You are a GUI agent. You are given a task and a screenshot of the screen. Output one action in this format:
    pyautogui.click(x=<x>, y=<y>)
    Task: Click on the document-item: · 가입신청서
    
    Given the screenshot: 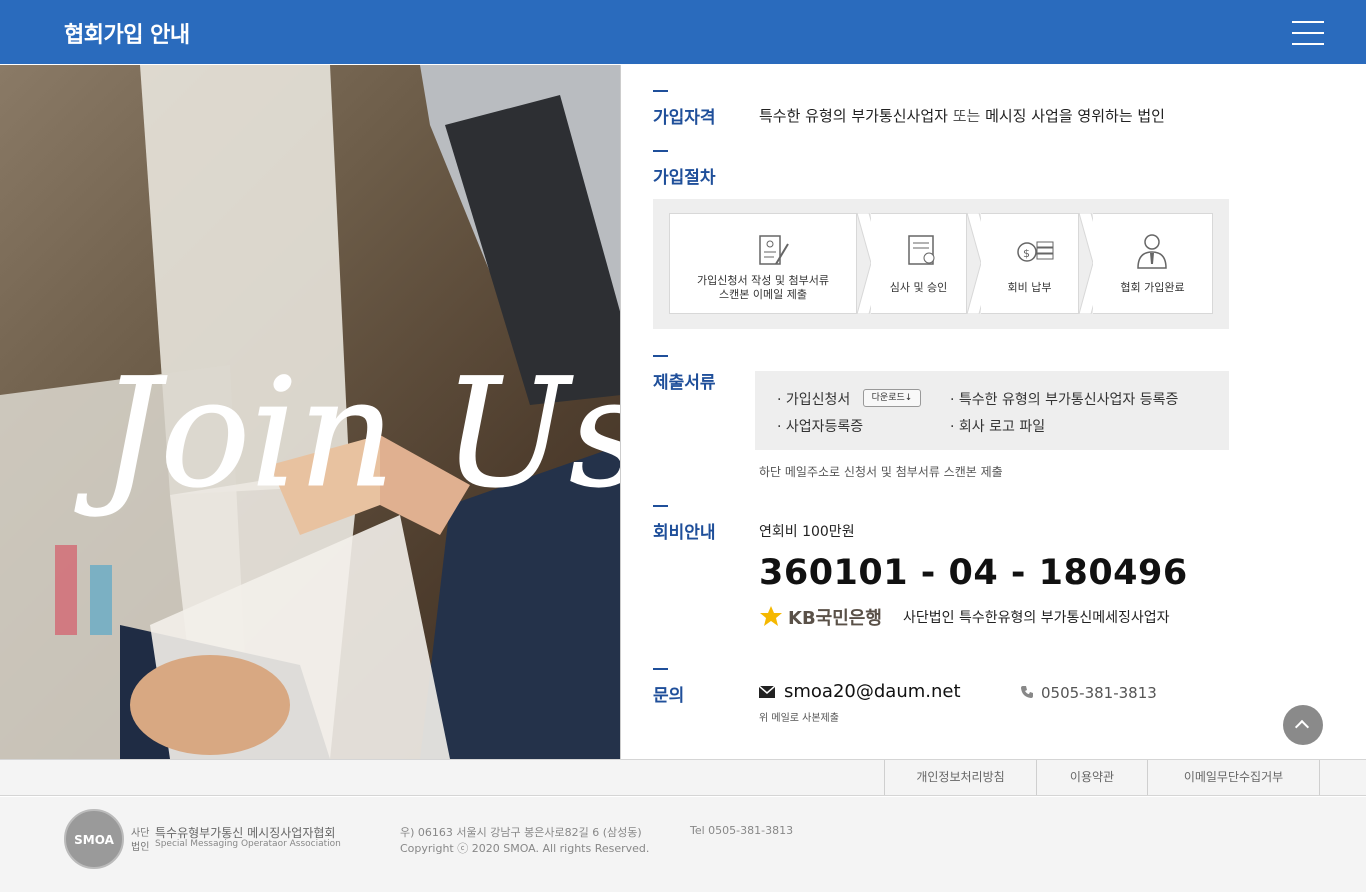 What is the action you would take?
    pyautogui.click(x=814, y=400)
    